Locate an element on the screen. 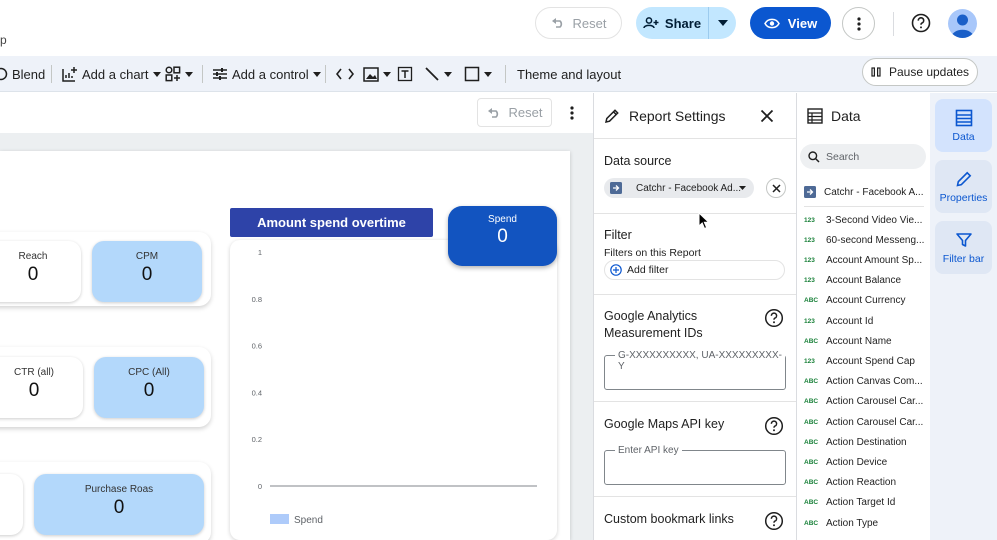 The height and width of the screenshot is (540, 997). add-filter-button: Add filter is located at coordinates (694, 270).